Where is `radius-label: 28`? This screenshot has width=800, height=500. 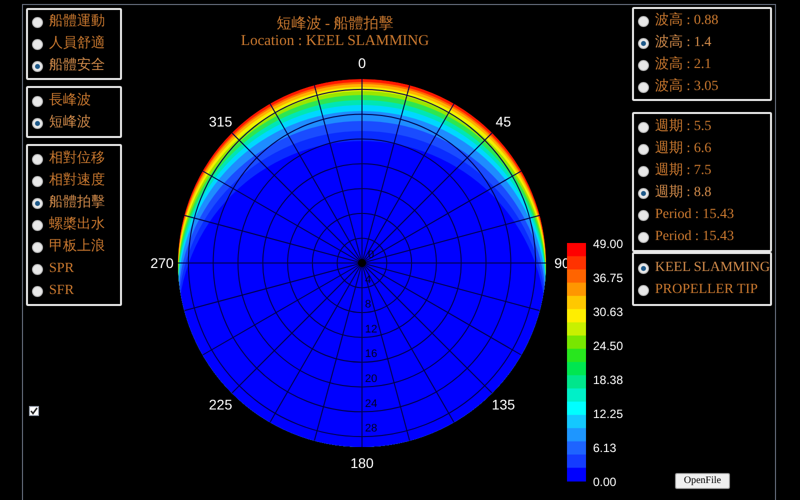 radius-label: 28 is located at coordinates (371, 428).